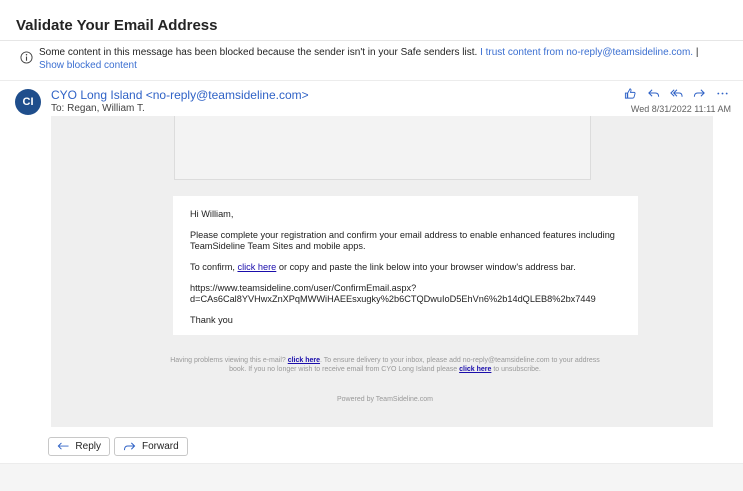 The height and width of the screenshot is (491, 743). Describe the element at coordinates (214, 267) in the screenshot. I see `confirm-text: To confirm,` at that location.